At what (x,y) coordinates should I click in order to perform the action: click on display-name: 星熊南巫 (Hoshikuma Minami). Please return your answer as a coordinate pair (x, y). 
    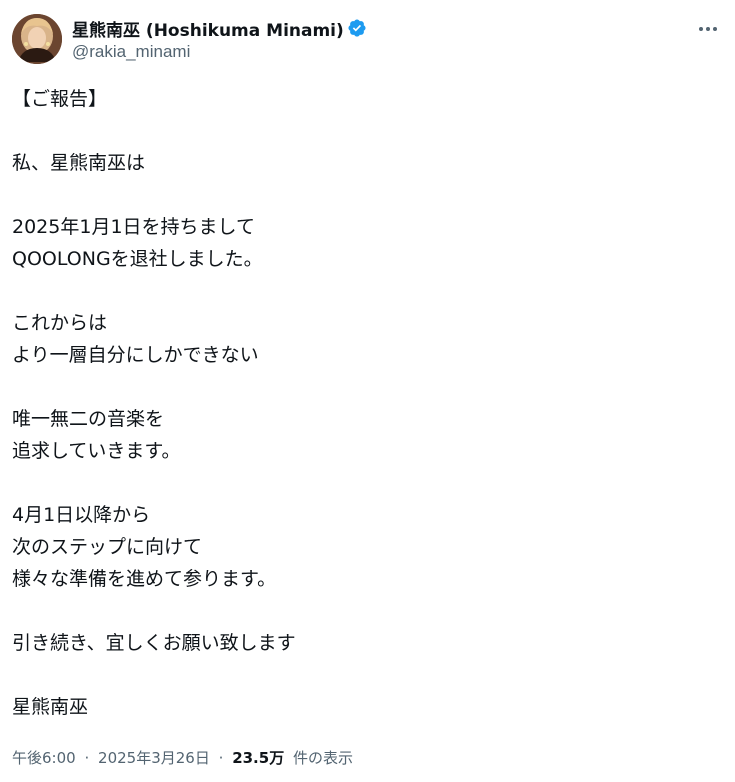
    Looking at the image, I should click on (208, 28).